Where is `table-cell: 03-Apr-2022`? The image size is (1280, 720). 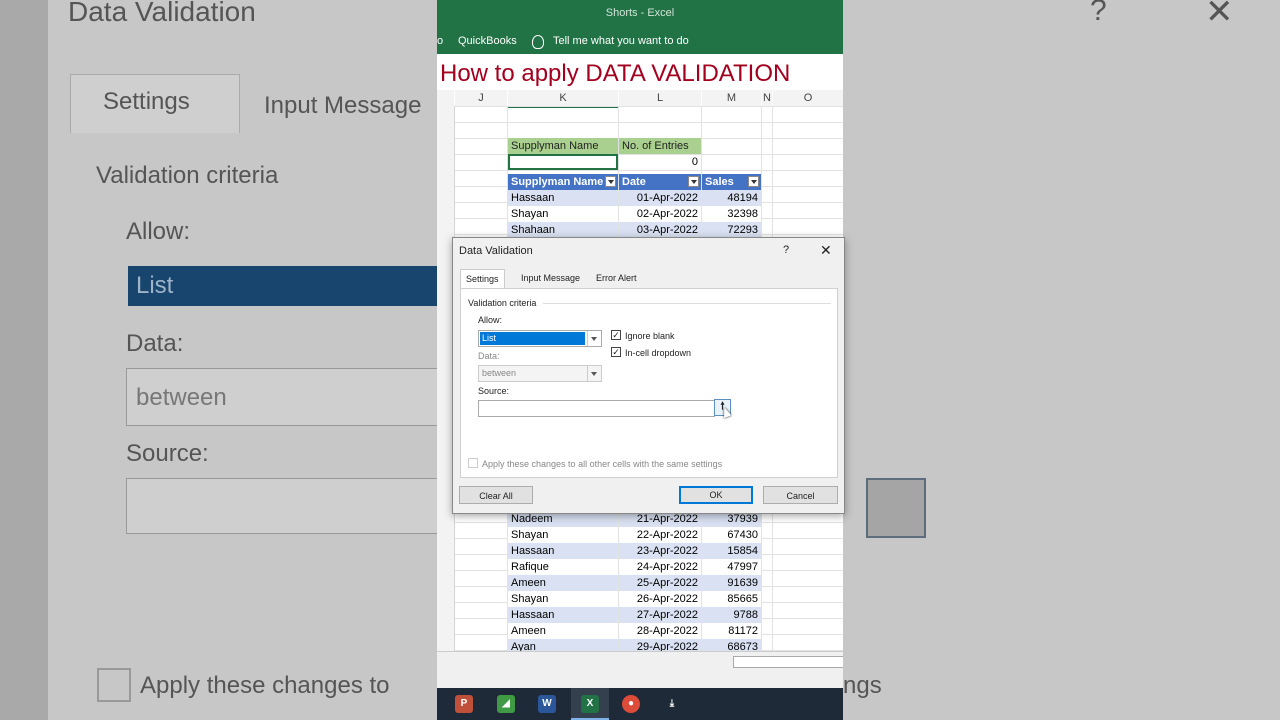 table-cell: 03-Apr-2022 is located at coordinates (660, 230).